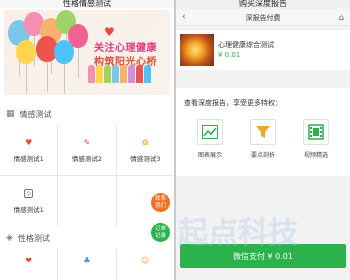 Image resolution: width=350 pixels, height=280 pixels. What do you see at coordinates (87, 260) in the screenshot?
I see `people-icon: ♣` at bounding box center [87, 260].